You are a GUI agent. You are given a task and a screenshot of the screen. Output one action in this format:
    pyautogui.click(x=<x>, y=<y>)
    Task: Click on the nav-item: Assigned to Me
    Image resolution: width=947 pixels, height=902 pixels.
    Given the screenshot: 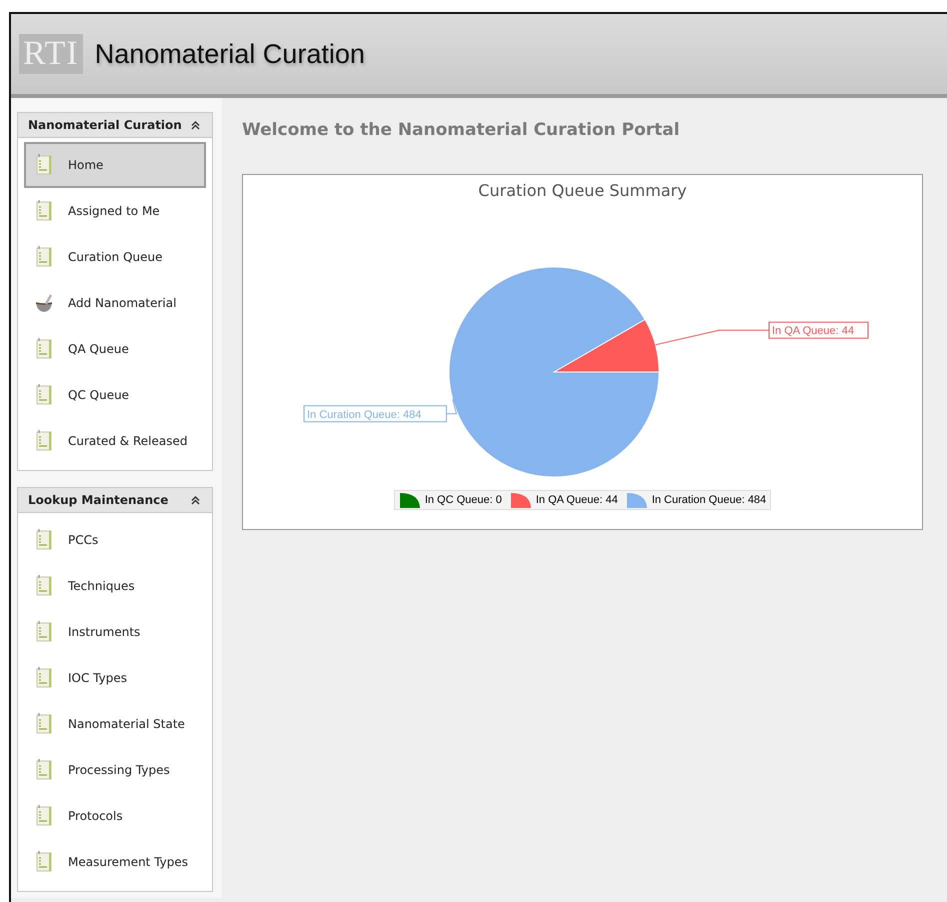 What is the action you would take?
    pyautogui.click(x=115, y=211)
    